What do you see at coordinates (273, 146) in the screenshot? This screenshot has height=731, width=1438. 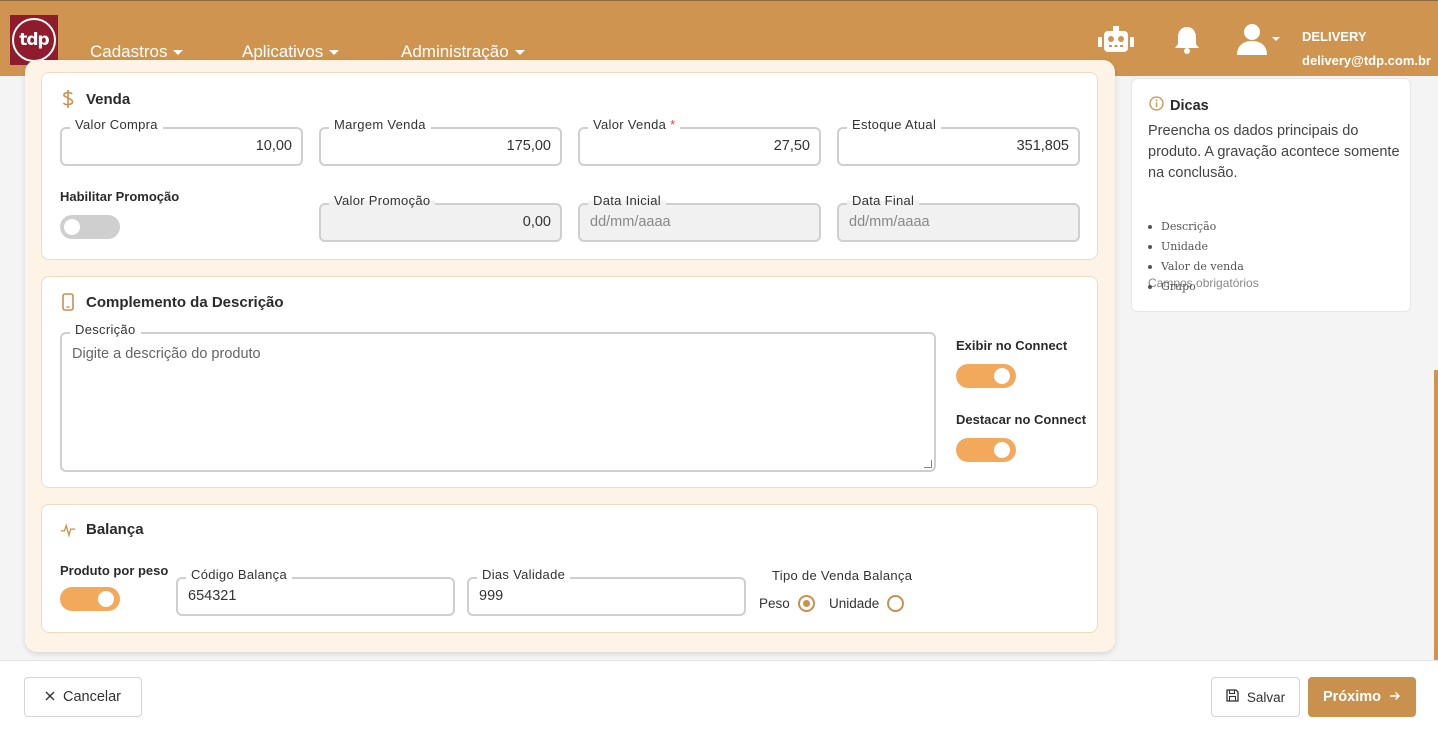 I see `valor-compra-value: 10,00` at bounding box center [273, 146].